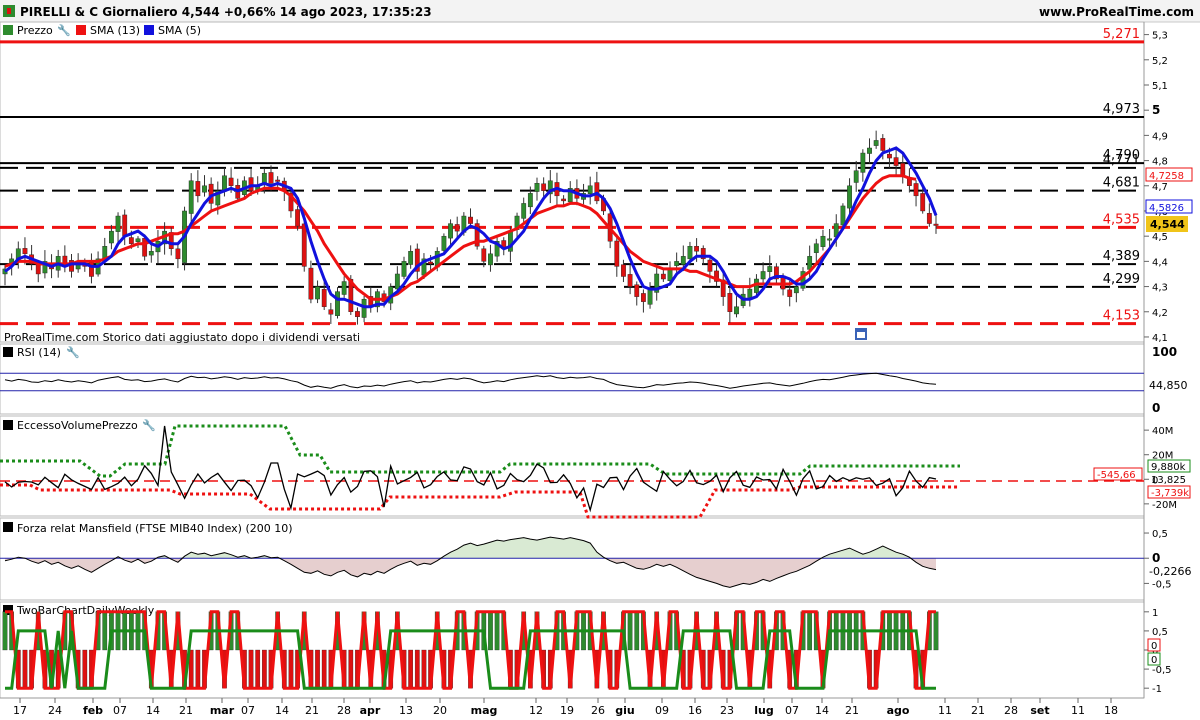 The height and width of the screenshot is (720, 1200). Describe the element at coordinates (1121, 109) in the screenshot. I see `level-label-1: 4,973` at that location.